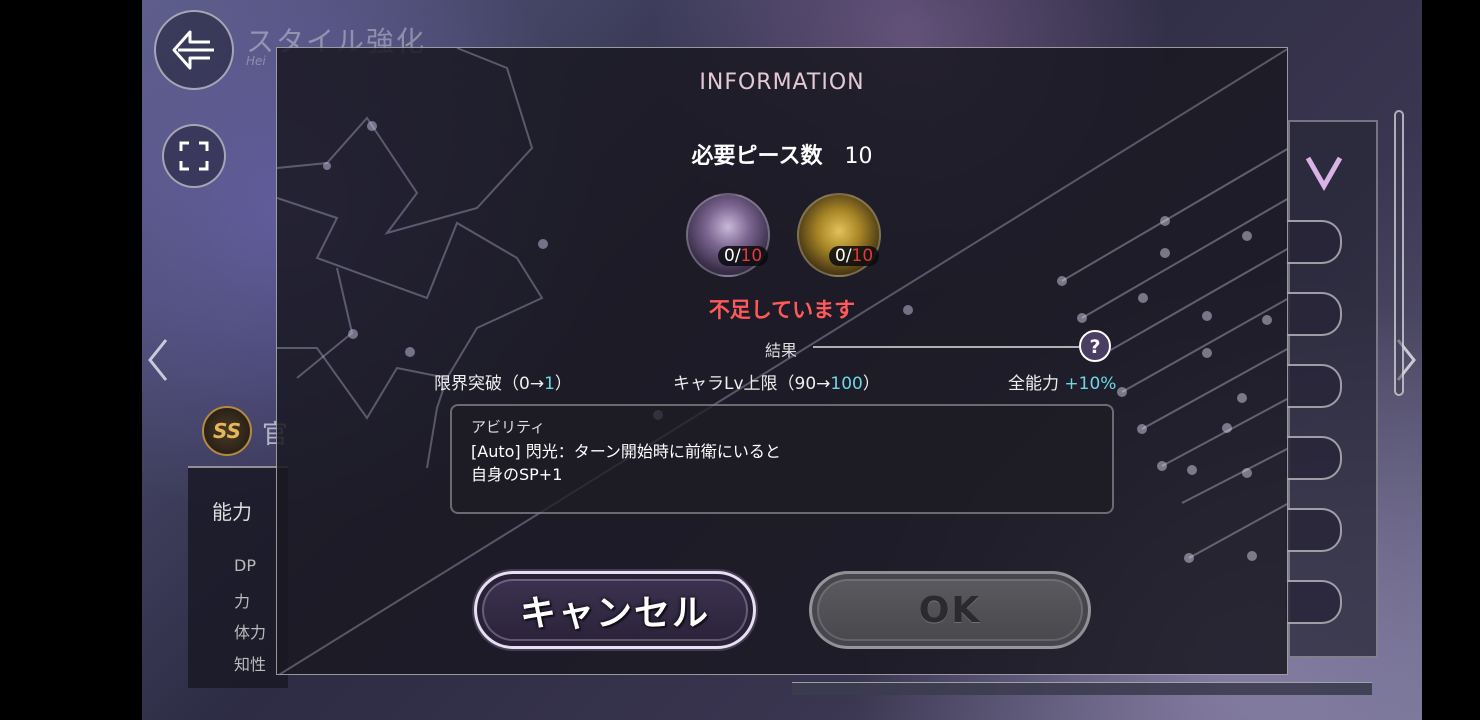 This screenshot has height=720, width=1480. I want to click on back-button, so click(194, 50).